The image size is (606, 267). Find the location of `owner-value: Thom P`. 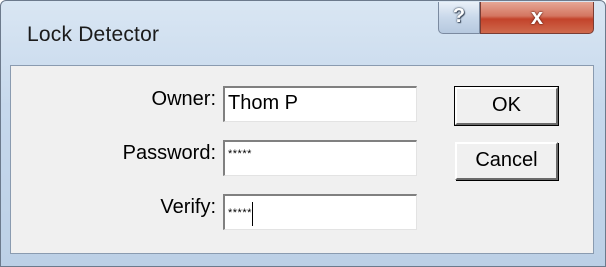

owner-value: Thom P is located at coordinates (263, 103).